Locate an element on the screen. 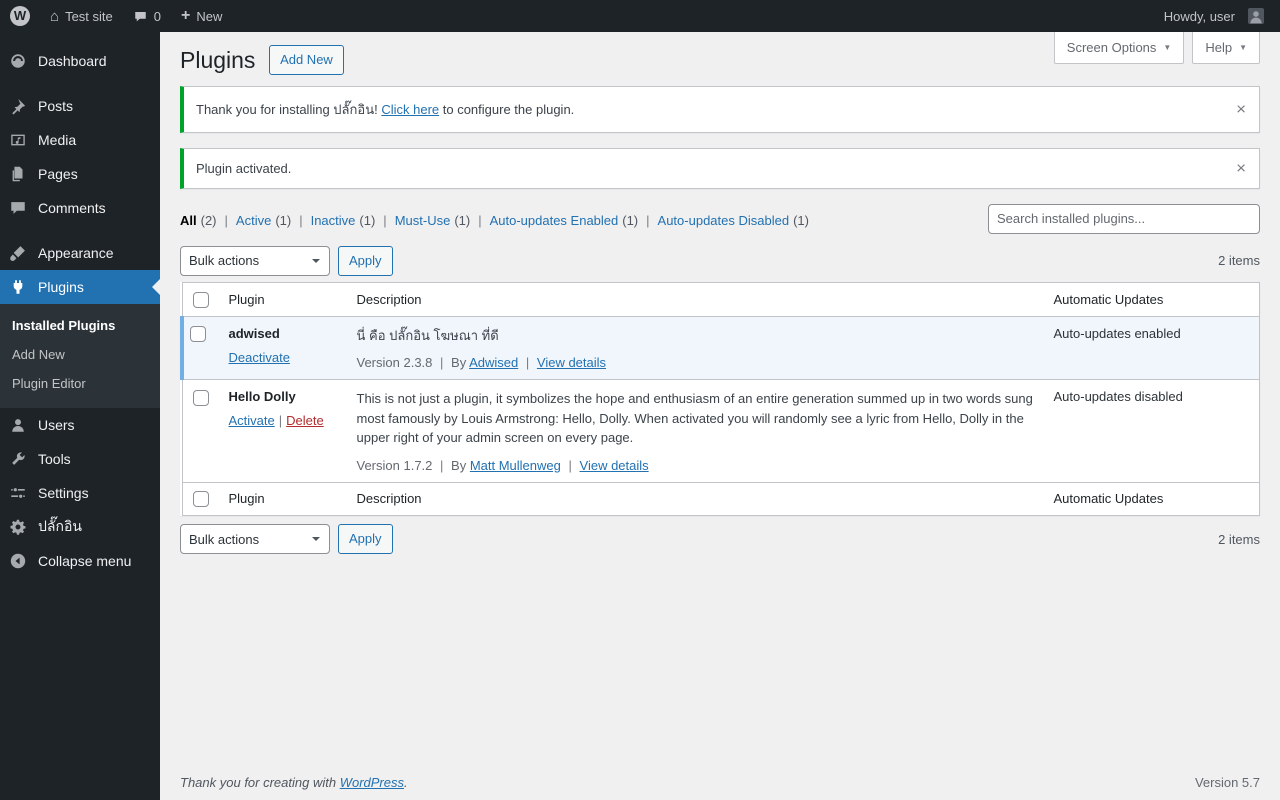 This screenshot has height=800, width=1280. bulk-actions-select-wrap: Bulk actions is located at coordinates (255, 539).